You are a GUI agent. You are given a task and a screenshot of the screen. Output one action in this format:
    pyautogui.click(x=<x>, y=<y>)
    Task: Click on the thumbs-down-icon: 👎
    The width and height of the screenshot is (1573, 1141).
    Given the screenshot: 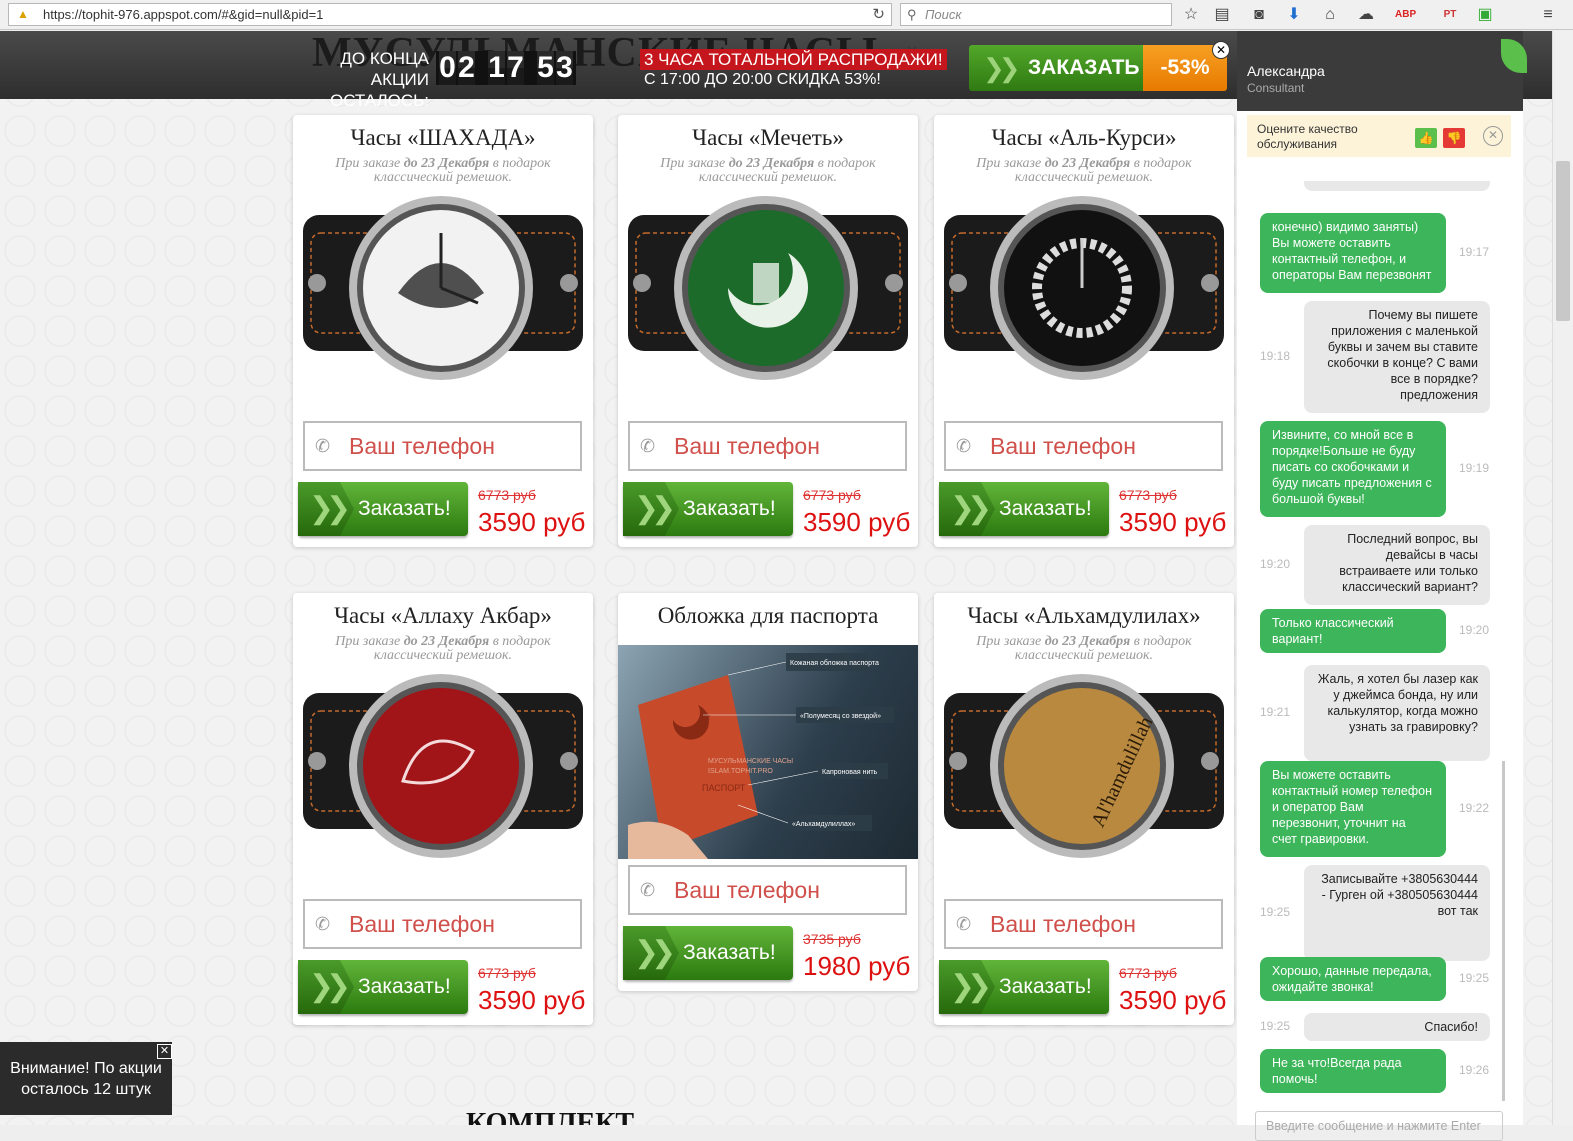 What is the action you would take?
    pyautogui.click(x=1454, y=138)
    